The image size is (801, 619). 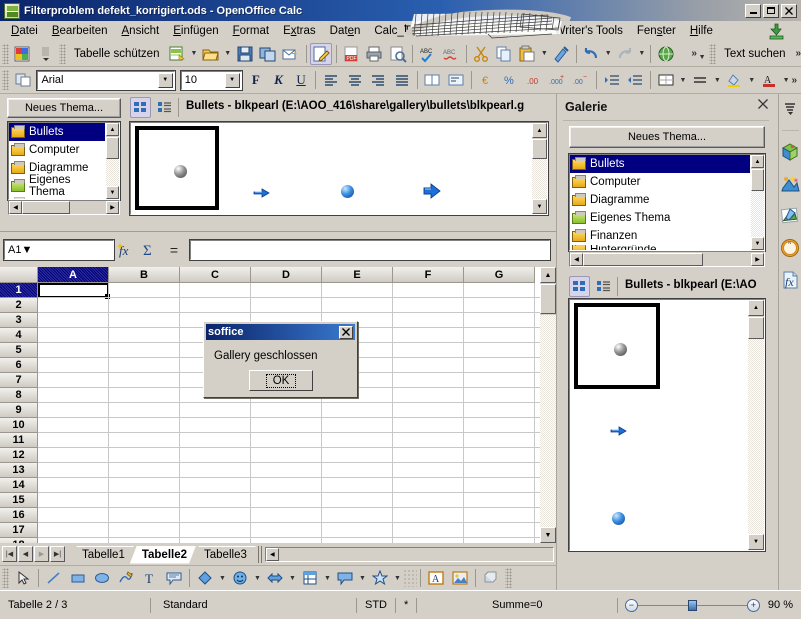 I want to click on zoom-in-icon: +, so click(x=753, y=605).